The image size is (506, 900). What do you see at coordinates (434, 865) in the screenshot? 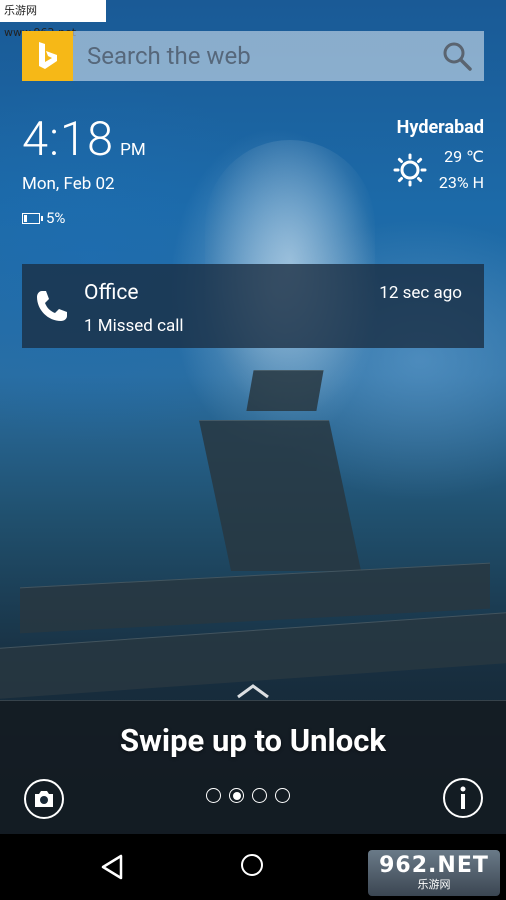
I see `watermark-brand: 962.NET` at bounding box center [434, 865].